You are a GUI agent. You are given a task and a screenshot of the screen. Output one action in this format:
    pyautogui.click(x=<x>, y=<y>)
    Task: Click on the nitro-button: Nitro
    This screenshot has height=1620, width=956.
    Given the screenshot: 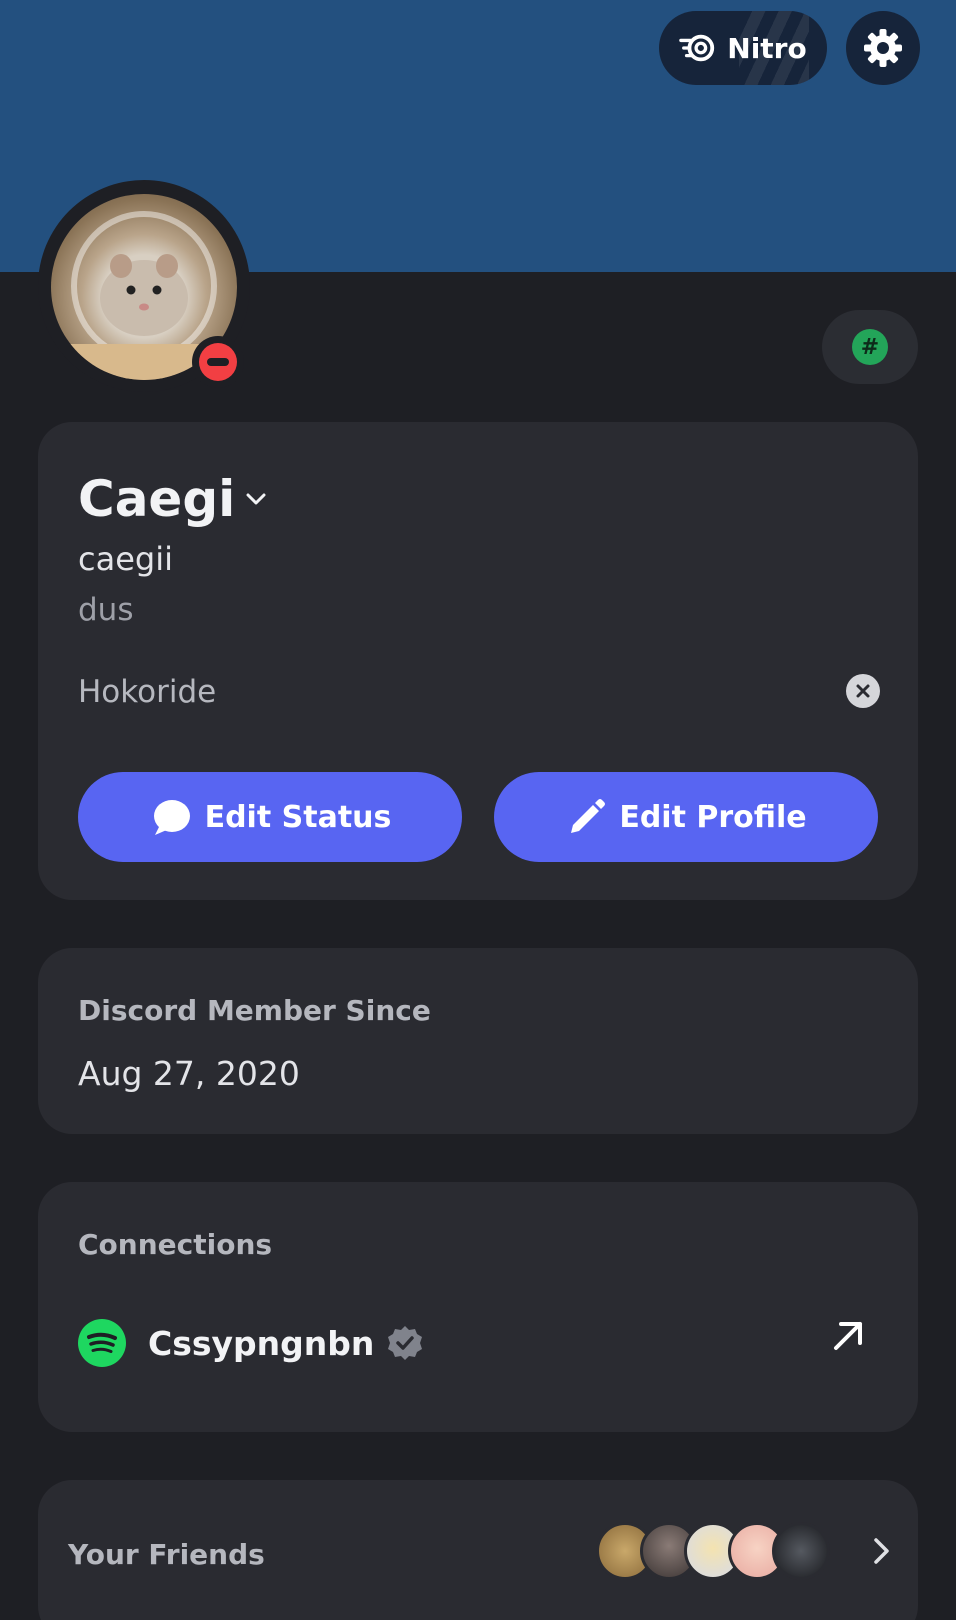 What is the action you would take?
    pyautogui.click(x=743, y=48)
    